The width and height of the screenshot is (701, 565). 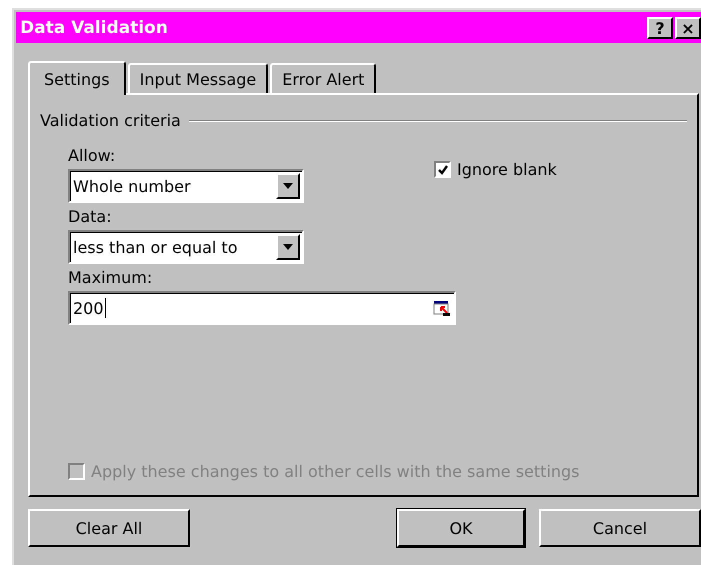 What do you see at coordinates (507, 169) in the screenshot?
I see `checkbox-label: Ignore blank` at bounding box center [507, 169].